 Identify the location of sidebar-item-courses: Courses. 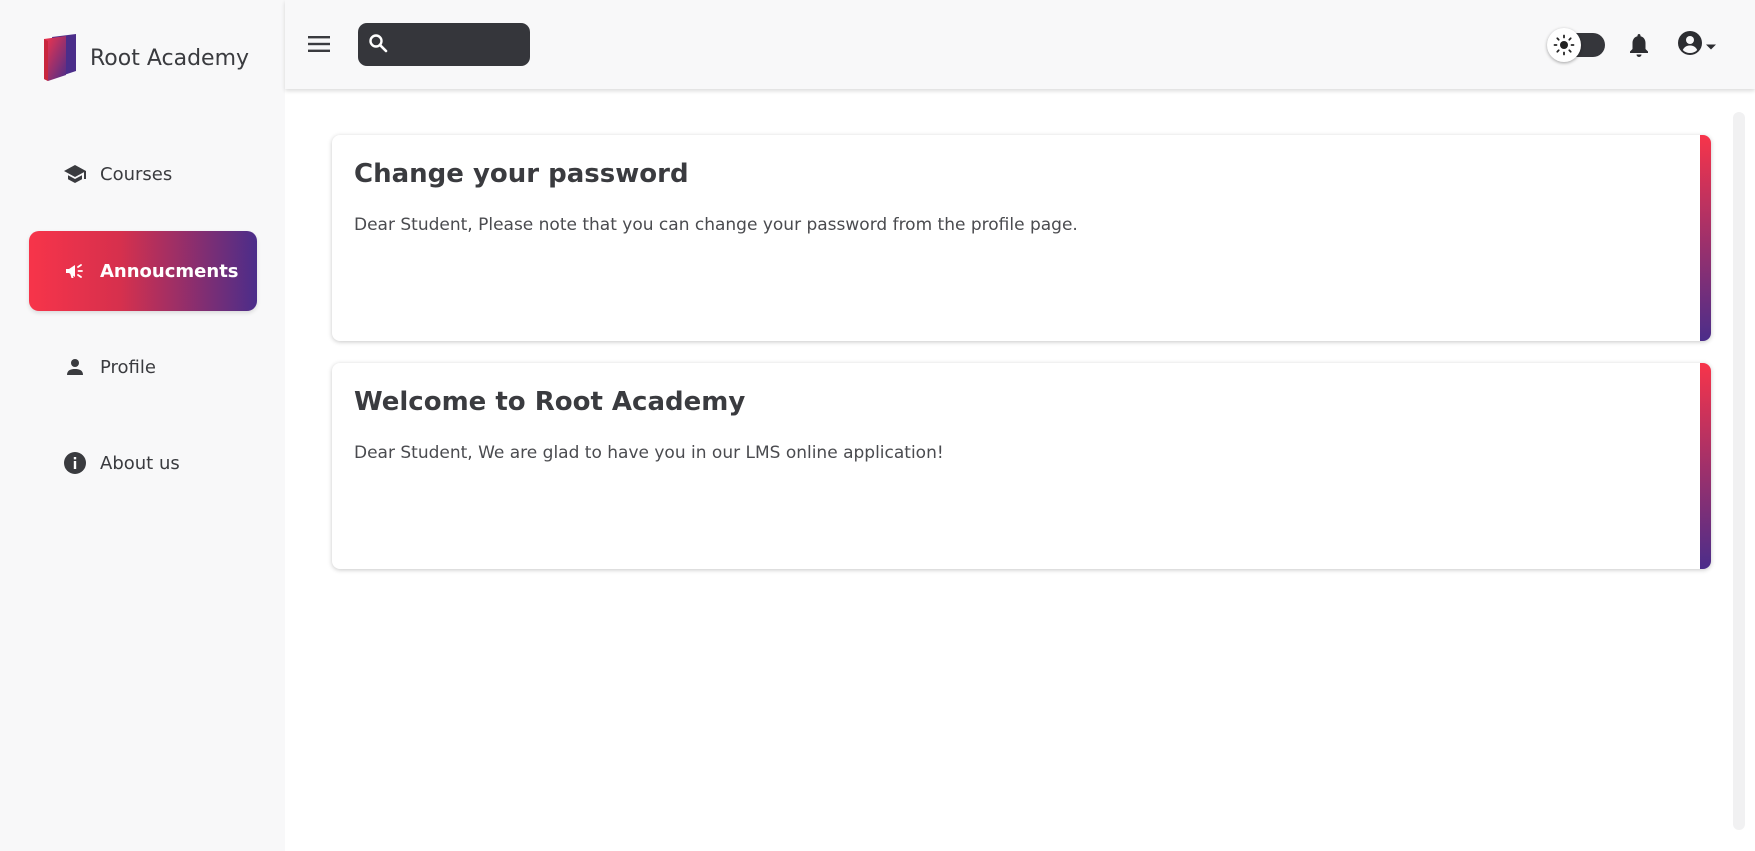
(143, 174).